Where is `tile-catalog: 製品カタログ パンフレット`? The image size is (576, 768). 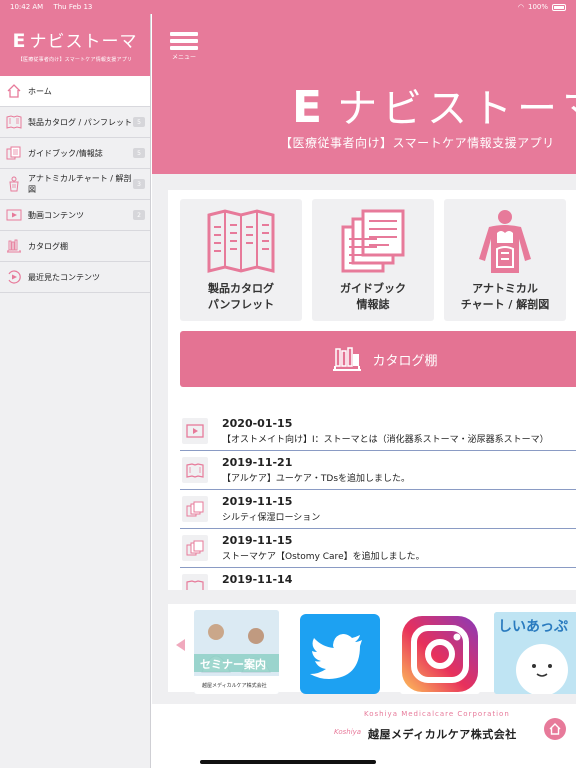
tile-catalog: 製品カタログ パンフレット is located at coordinates (241, 260).